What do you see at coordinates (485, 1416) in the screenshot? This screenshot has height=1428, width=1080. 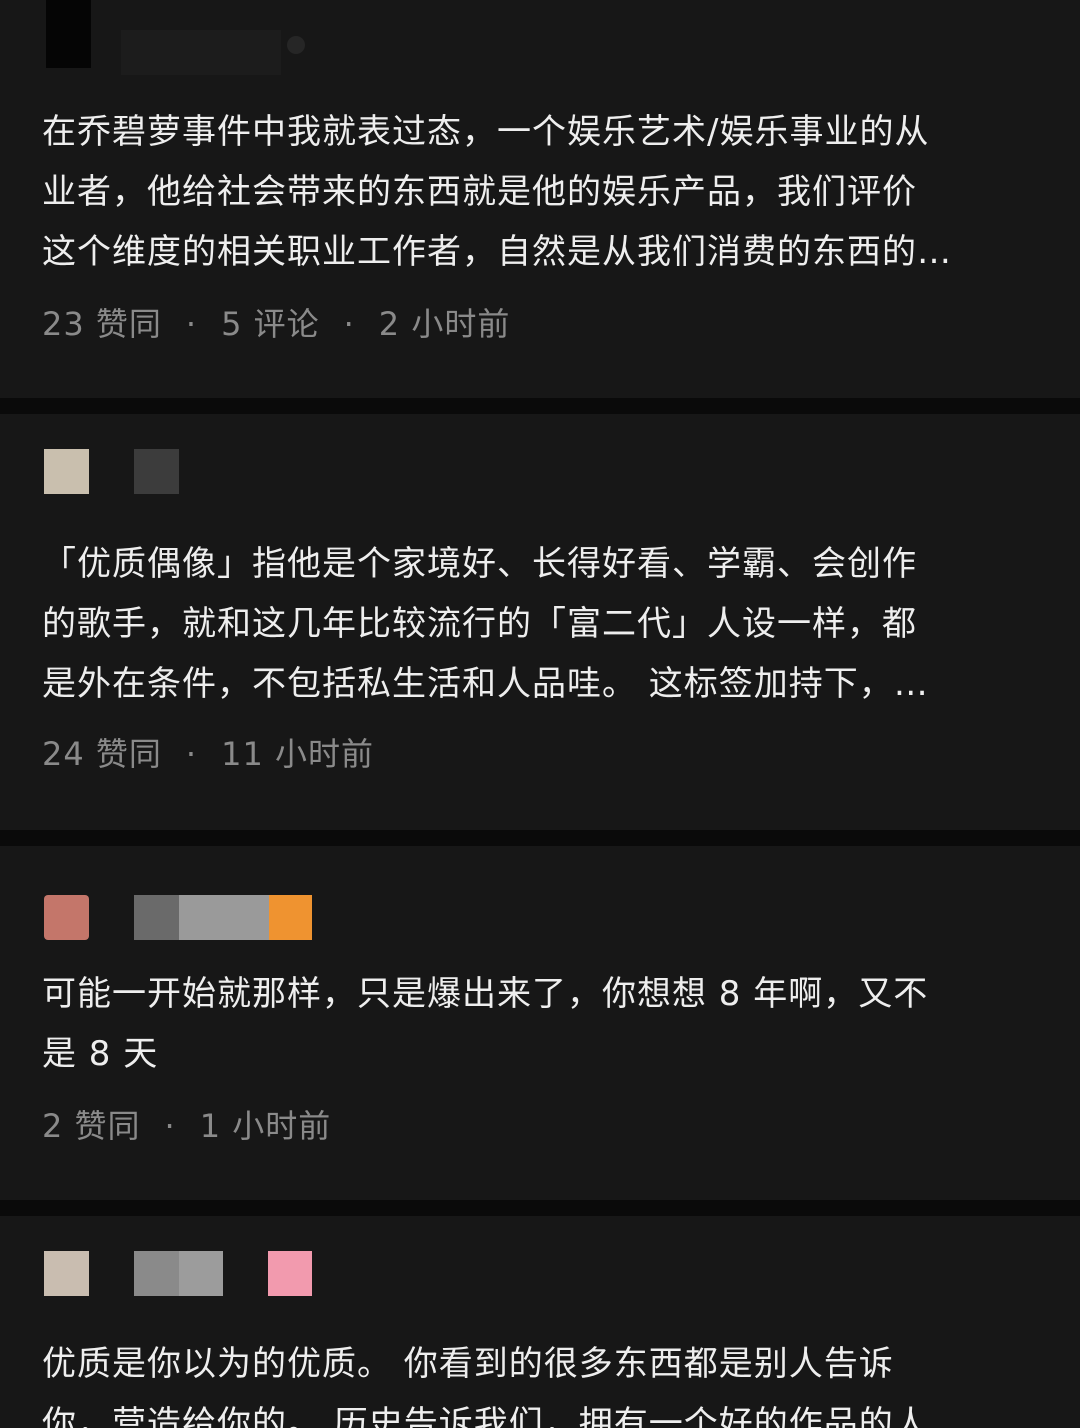 I see `comment-line: 你，营造给你的。 历史告诉我们，拥有一个好的作品的人` at bounding box center [485, 1416].